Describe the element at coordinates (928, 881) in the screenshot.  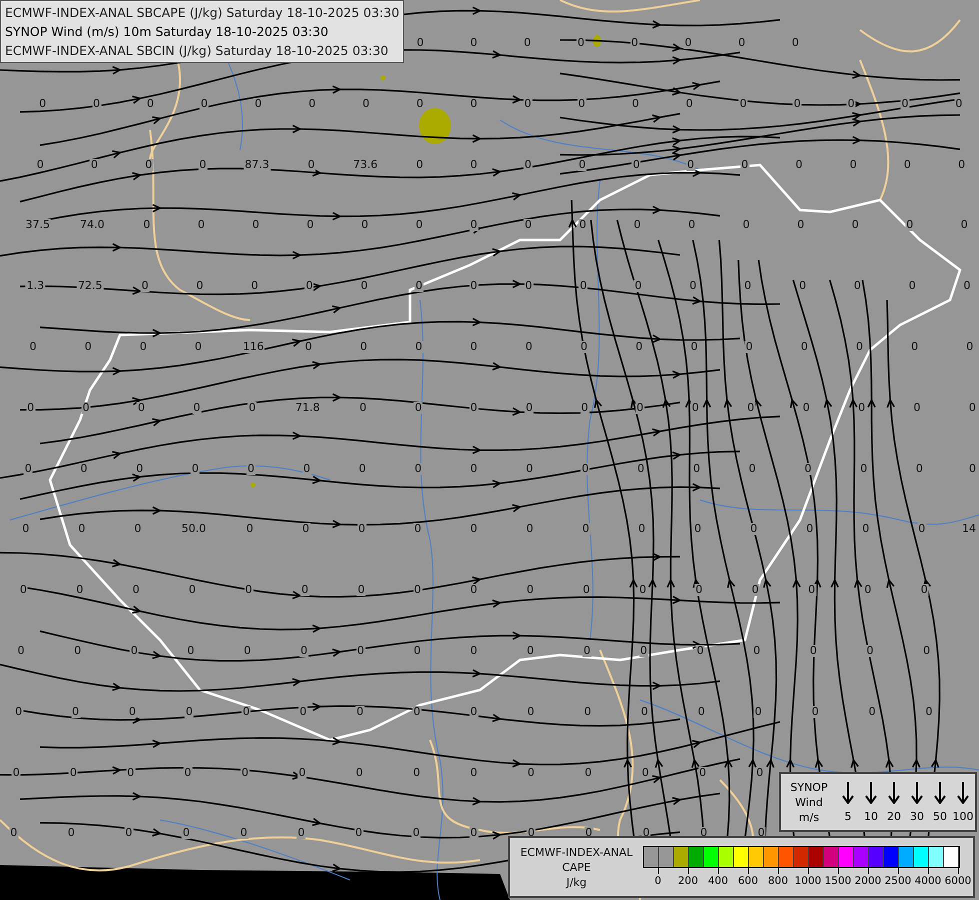
I see `tick-label: 4000` at that location.